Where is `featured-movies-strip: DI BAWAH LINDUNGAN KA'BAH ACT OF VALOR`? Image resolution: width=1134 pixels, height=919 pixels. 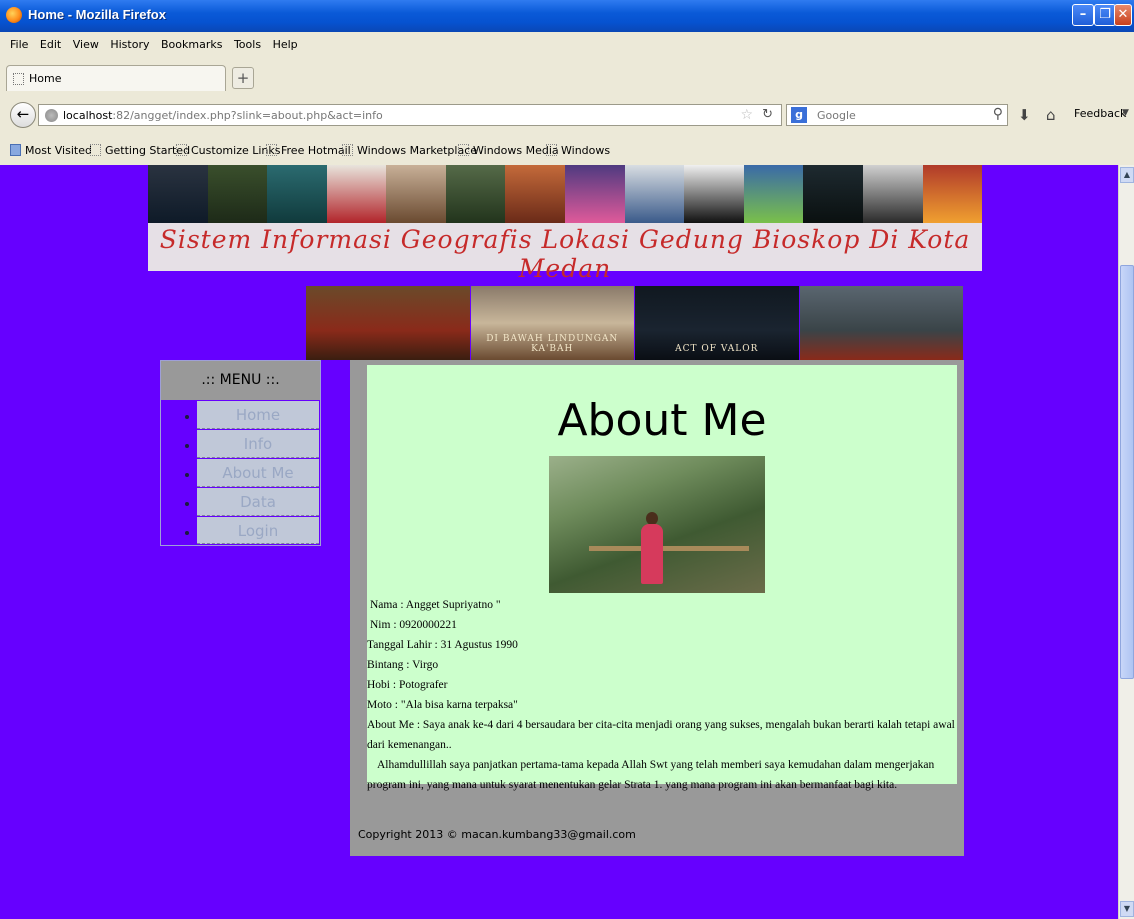 featured-movies-strip: DI BAWAH LINDUNGAN KA'BAH ACT OF VALOR is located at coordinates (635, 323).